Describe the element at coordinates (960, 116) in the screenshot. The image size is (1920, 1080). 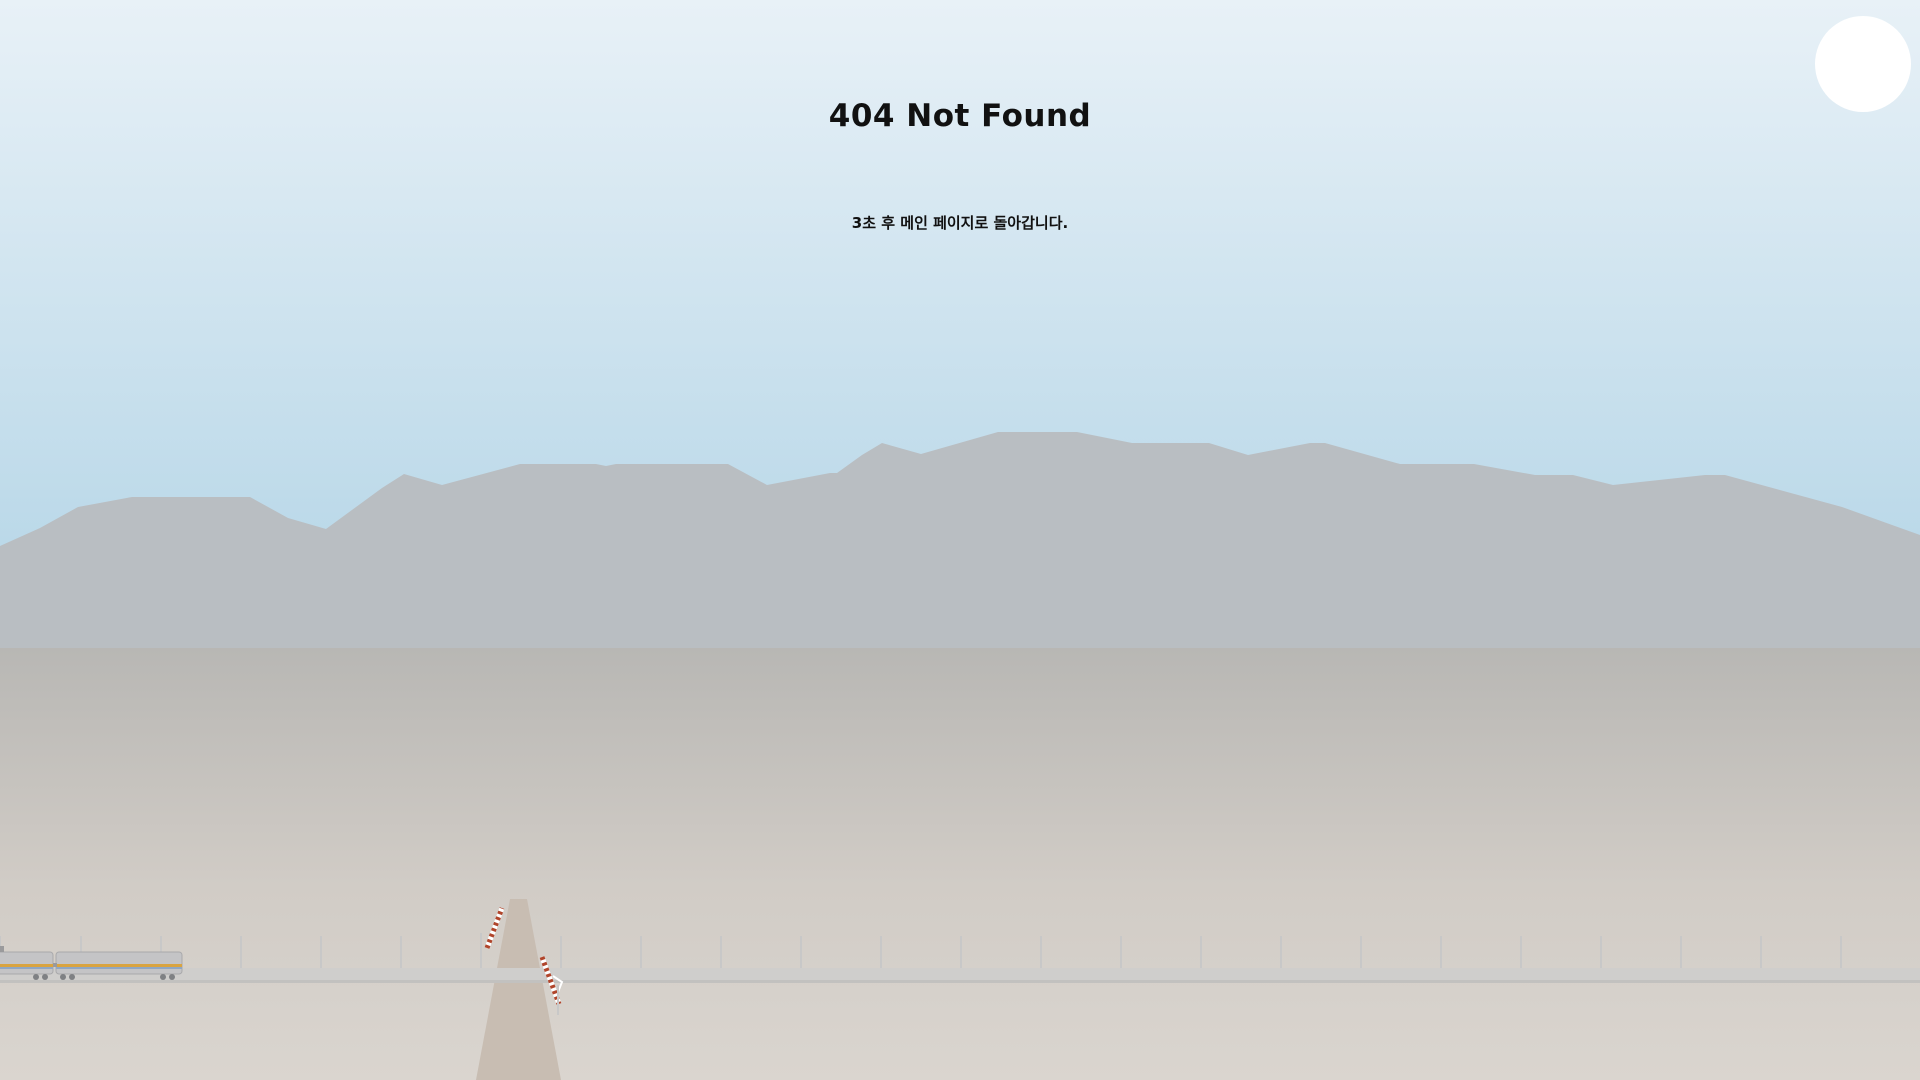
I see `page-title: 404 Not Found` at that location.